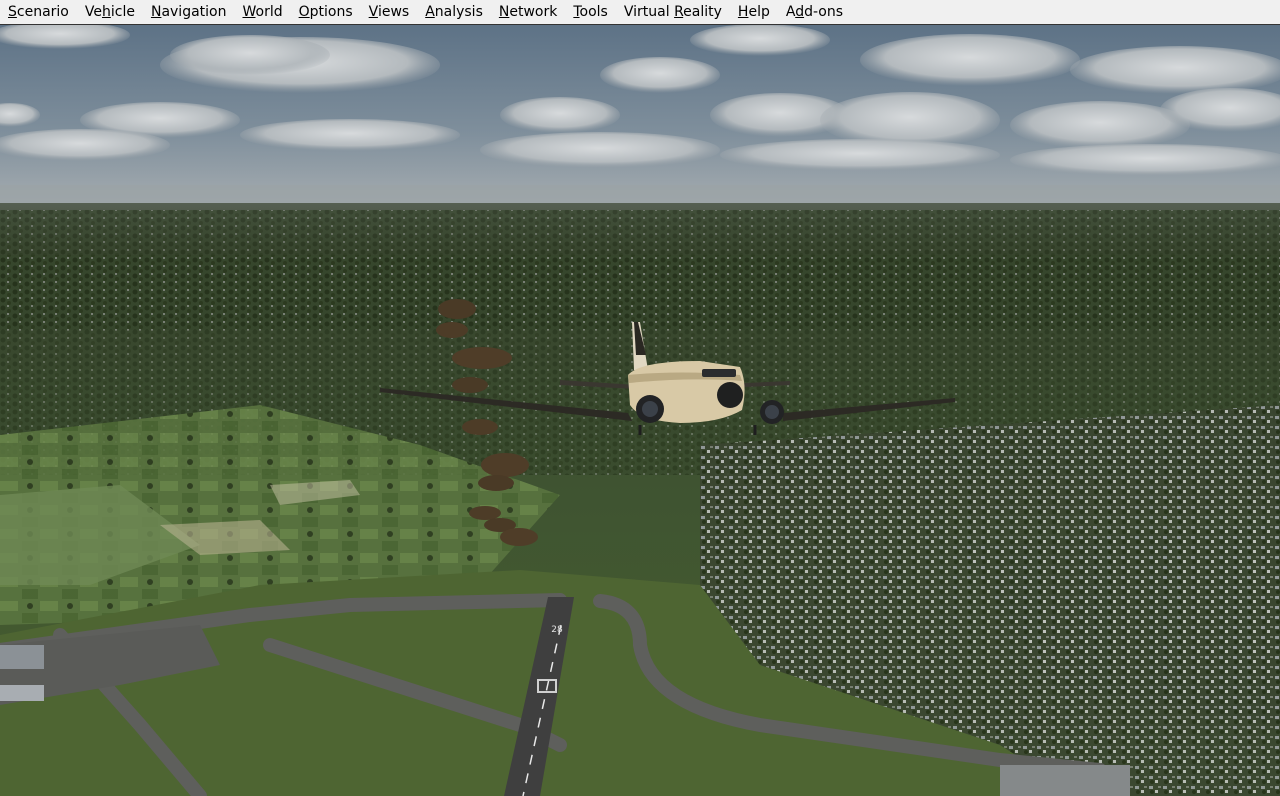 This screenshot has height=796, width=1280. Describe the element at coordinates (189, 12) in the screenshot. I see `menu-navigation: Navigation` at that location.